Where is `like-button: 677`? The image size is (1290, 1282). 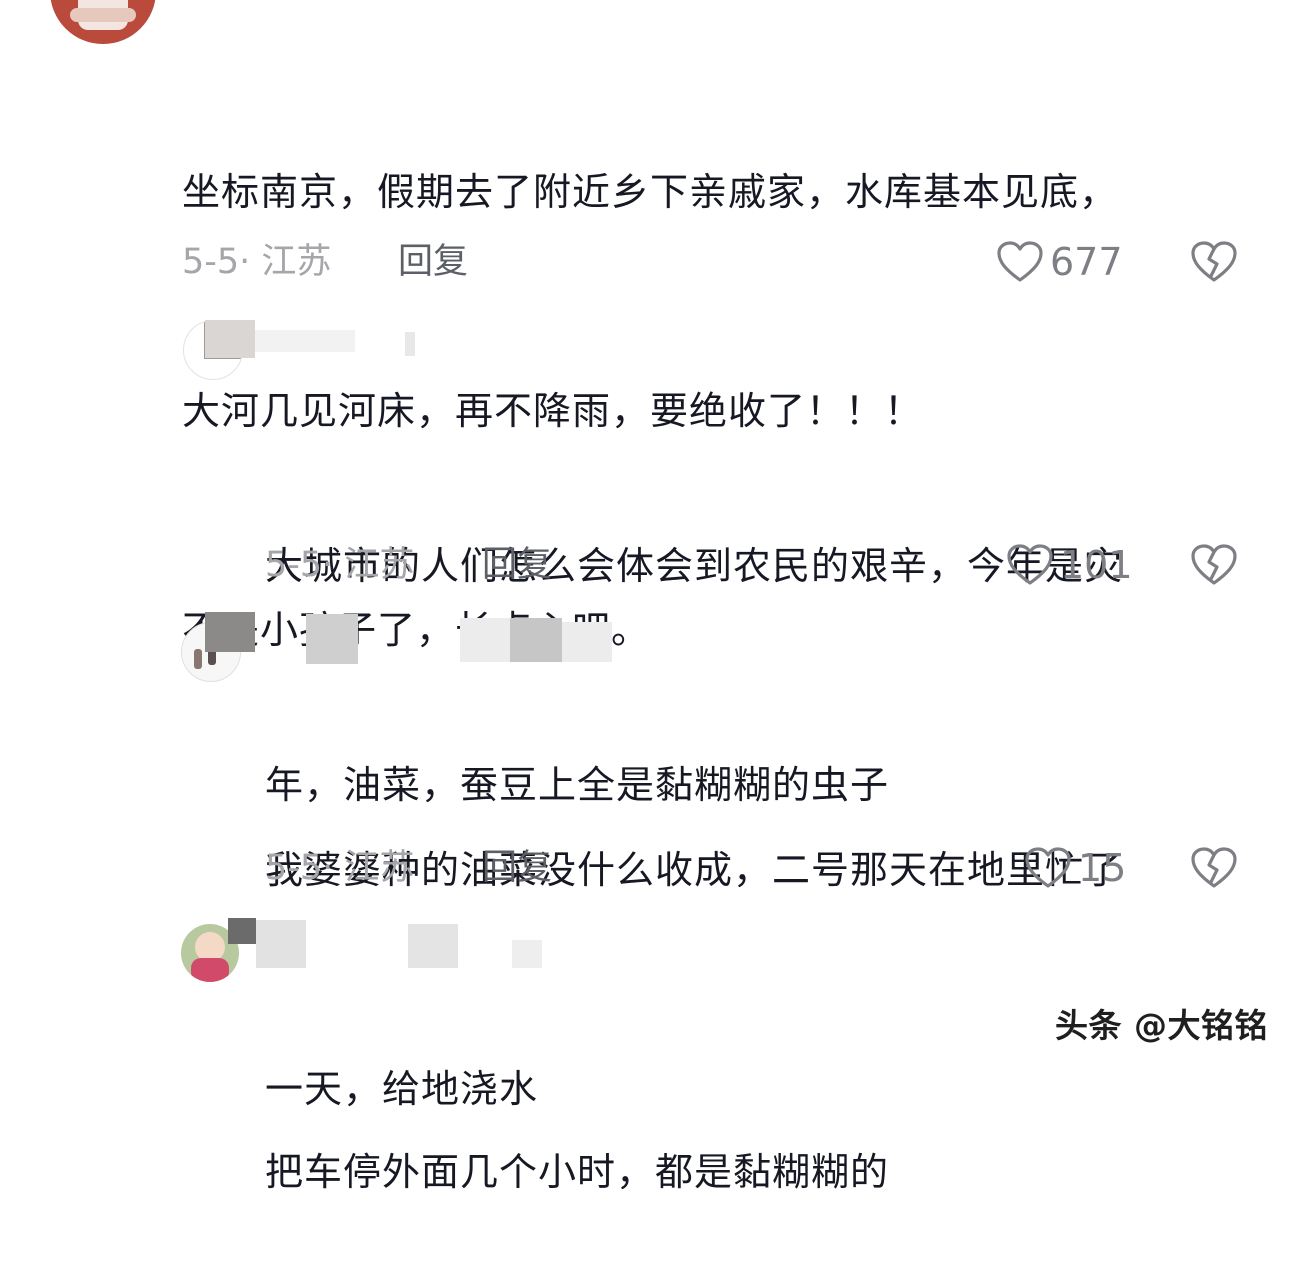 like-button: 677 is located at coordinates (1059, 262).